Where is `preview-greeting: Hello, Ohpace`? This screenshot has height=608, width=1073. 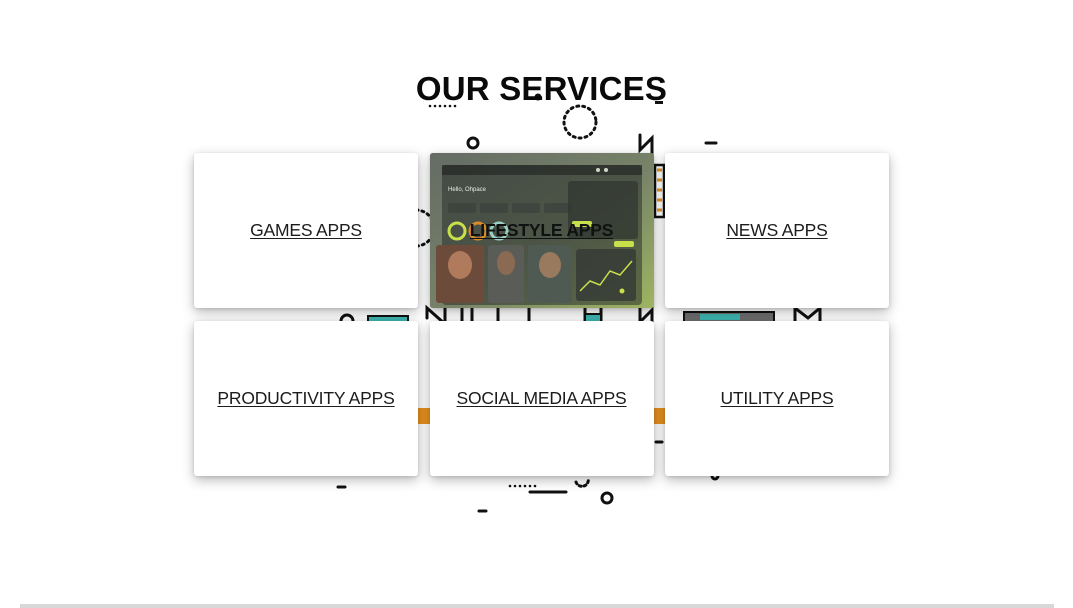 preview-greeting: Hello, Ohpace is located at coordinates (467, 190).